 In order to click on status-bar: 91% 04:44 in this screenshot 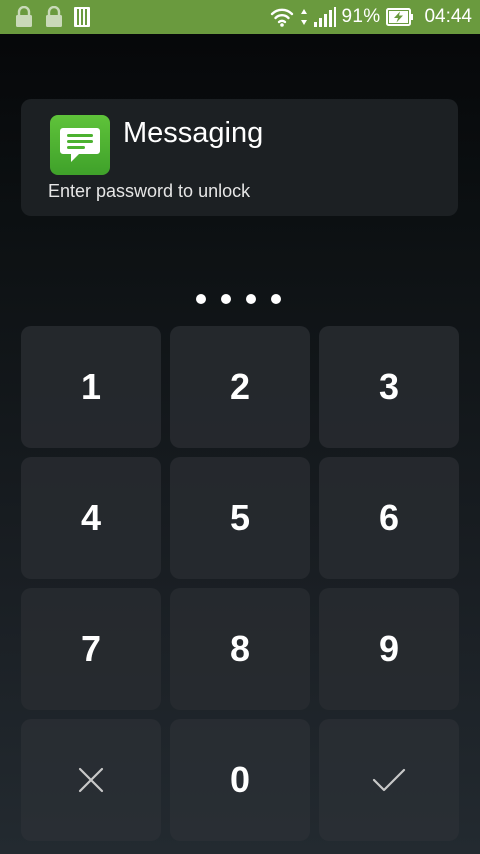, I will do `click(240, 17)`.